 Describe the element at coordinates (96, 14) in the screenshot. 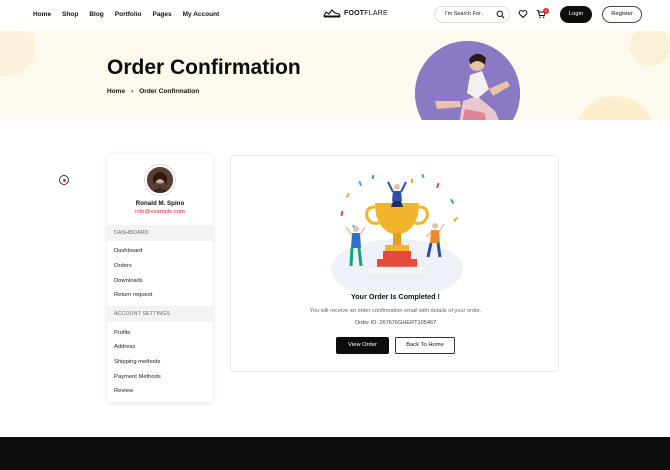

I see `nav-link-blog: Blog` at that location.